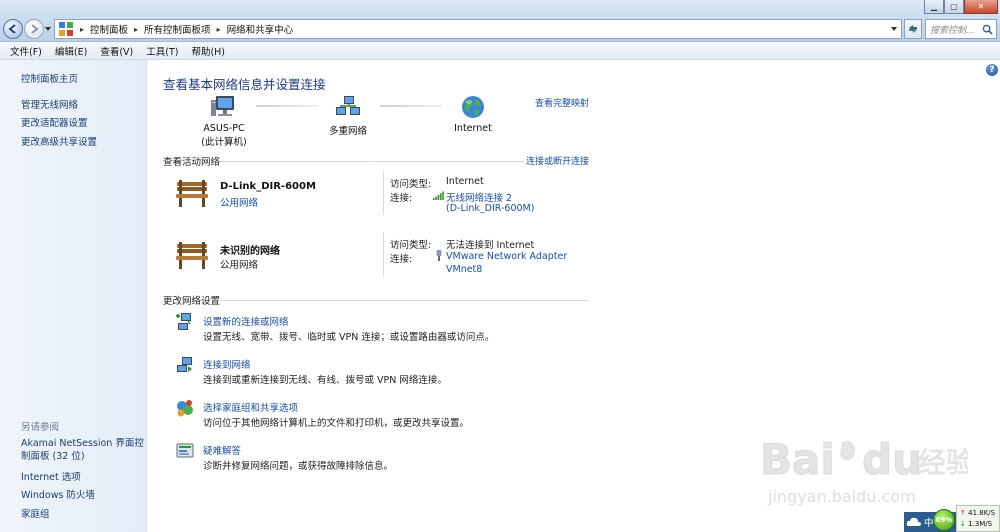  I want to click on full-map-link: 查看完整映射, so click(562, 102).